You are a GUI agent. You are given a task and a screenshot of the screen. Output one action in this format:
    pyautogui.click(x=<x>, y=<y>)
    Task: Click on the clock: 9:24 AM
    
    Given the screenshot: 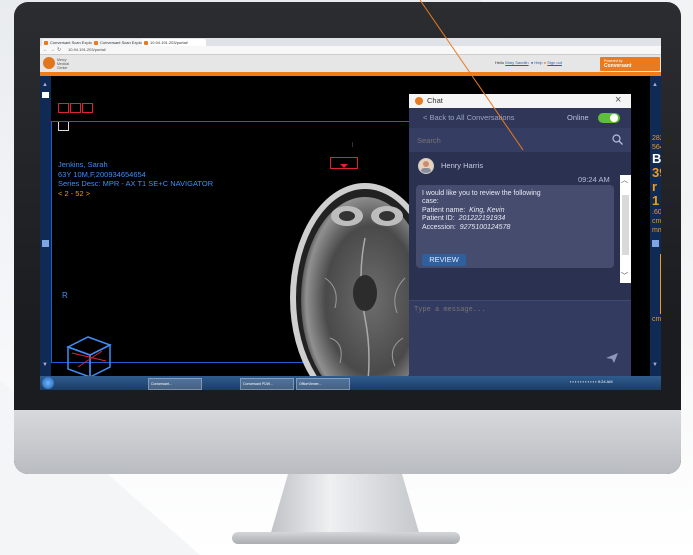 What is the action you would take?
    pyautogui.click(x=605, y=381)
    